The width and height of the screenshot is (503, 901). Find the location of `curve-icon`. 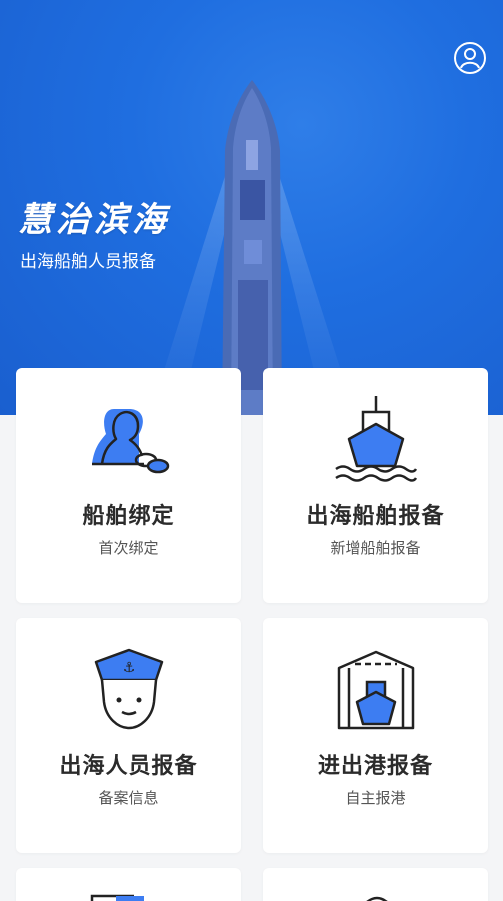

curve-icon is located at coordinates (377, 898).